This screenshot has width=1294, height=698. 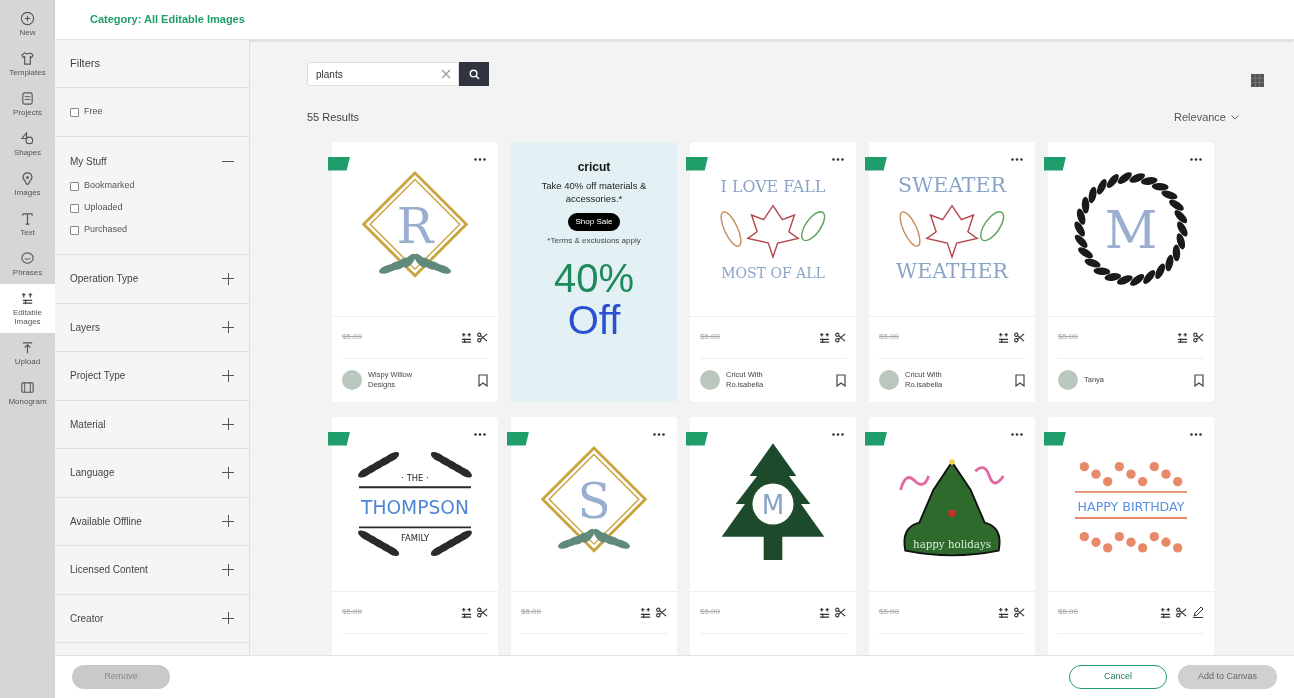 I want to click on design-text: happy holidays, so click(x=952, y=543).